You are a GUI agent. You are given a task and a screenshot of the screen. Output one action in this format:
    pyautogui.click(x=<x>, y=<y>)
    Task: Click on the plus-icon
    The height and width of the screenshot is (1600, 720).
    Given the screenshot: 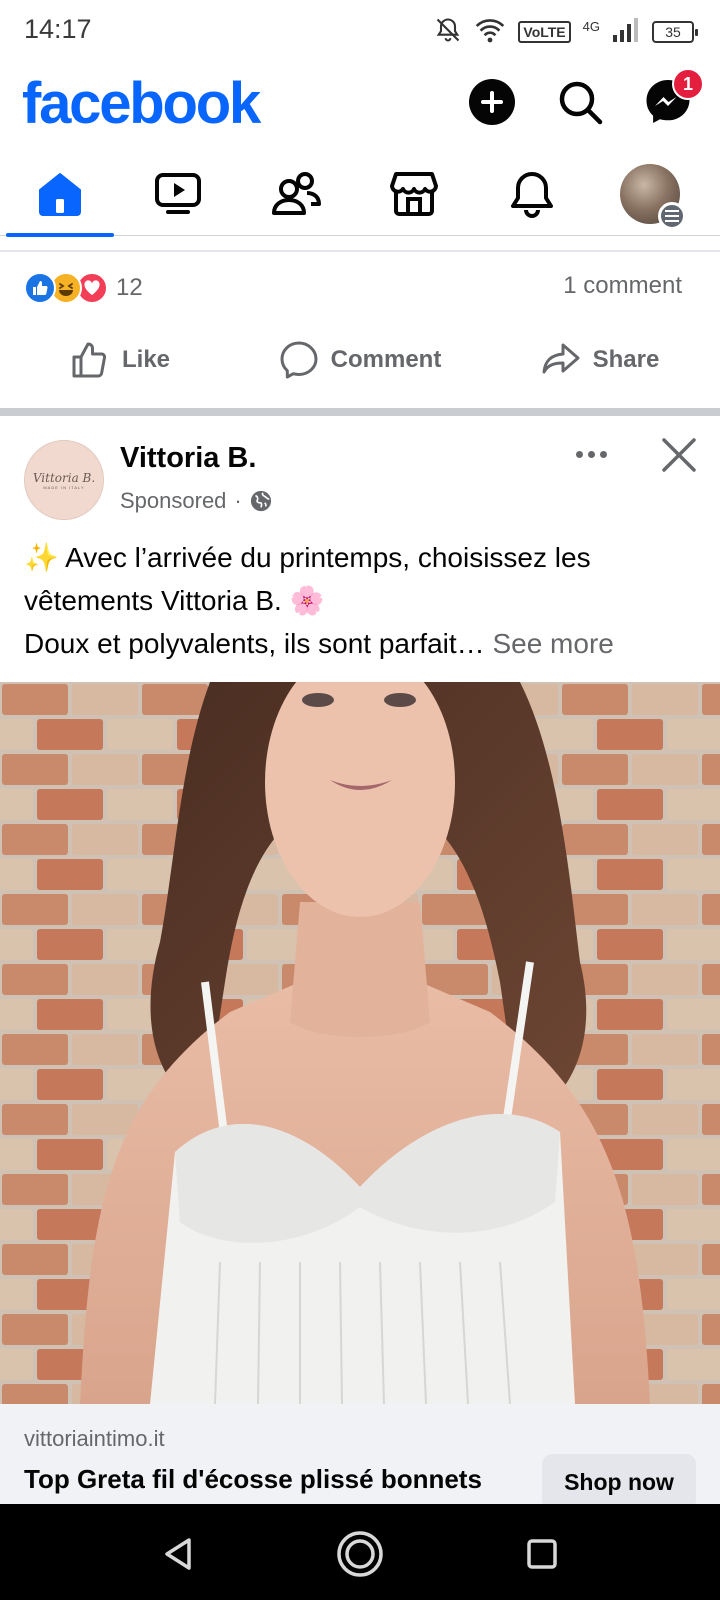 What is the action you would take?
    pyautogui.click(x=492, y=102)
    